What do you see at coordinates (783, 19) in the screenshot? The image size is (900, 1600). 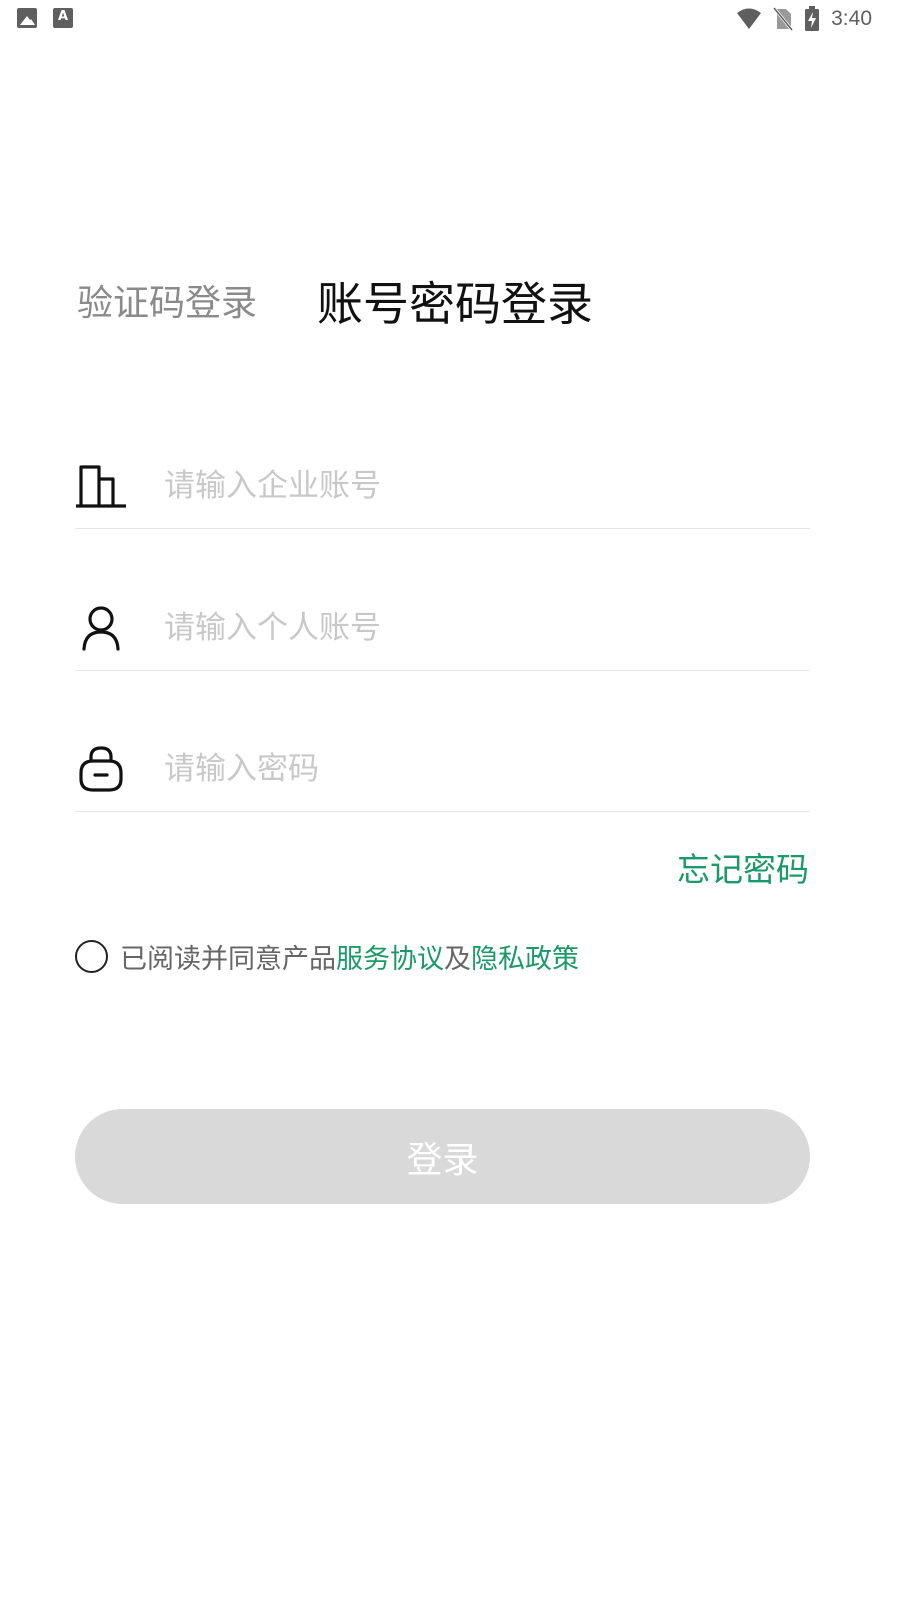 I see `no-sim-icon` at bounding box center [783, 19].